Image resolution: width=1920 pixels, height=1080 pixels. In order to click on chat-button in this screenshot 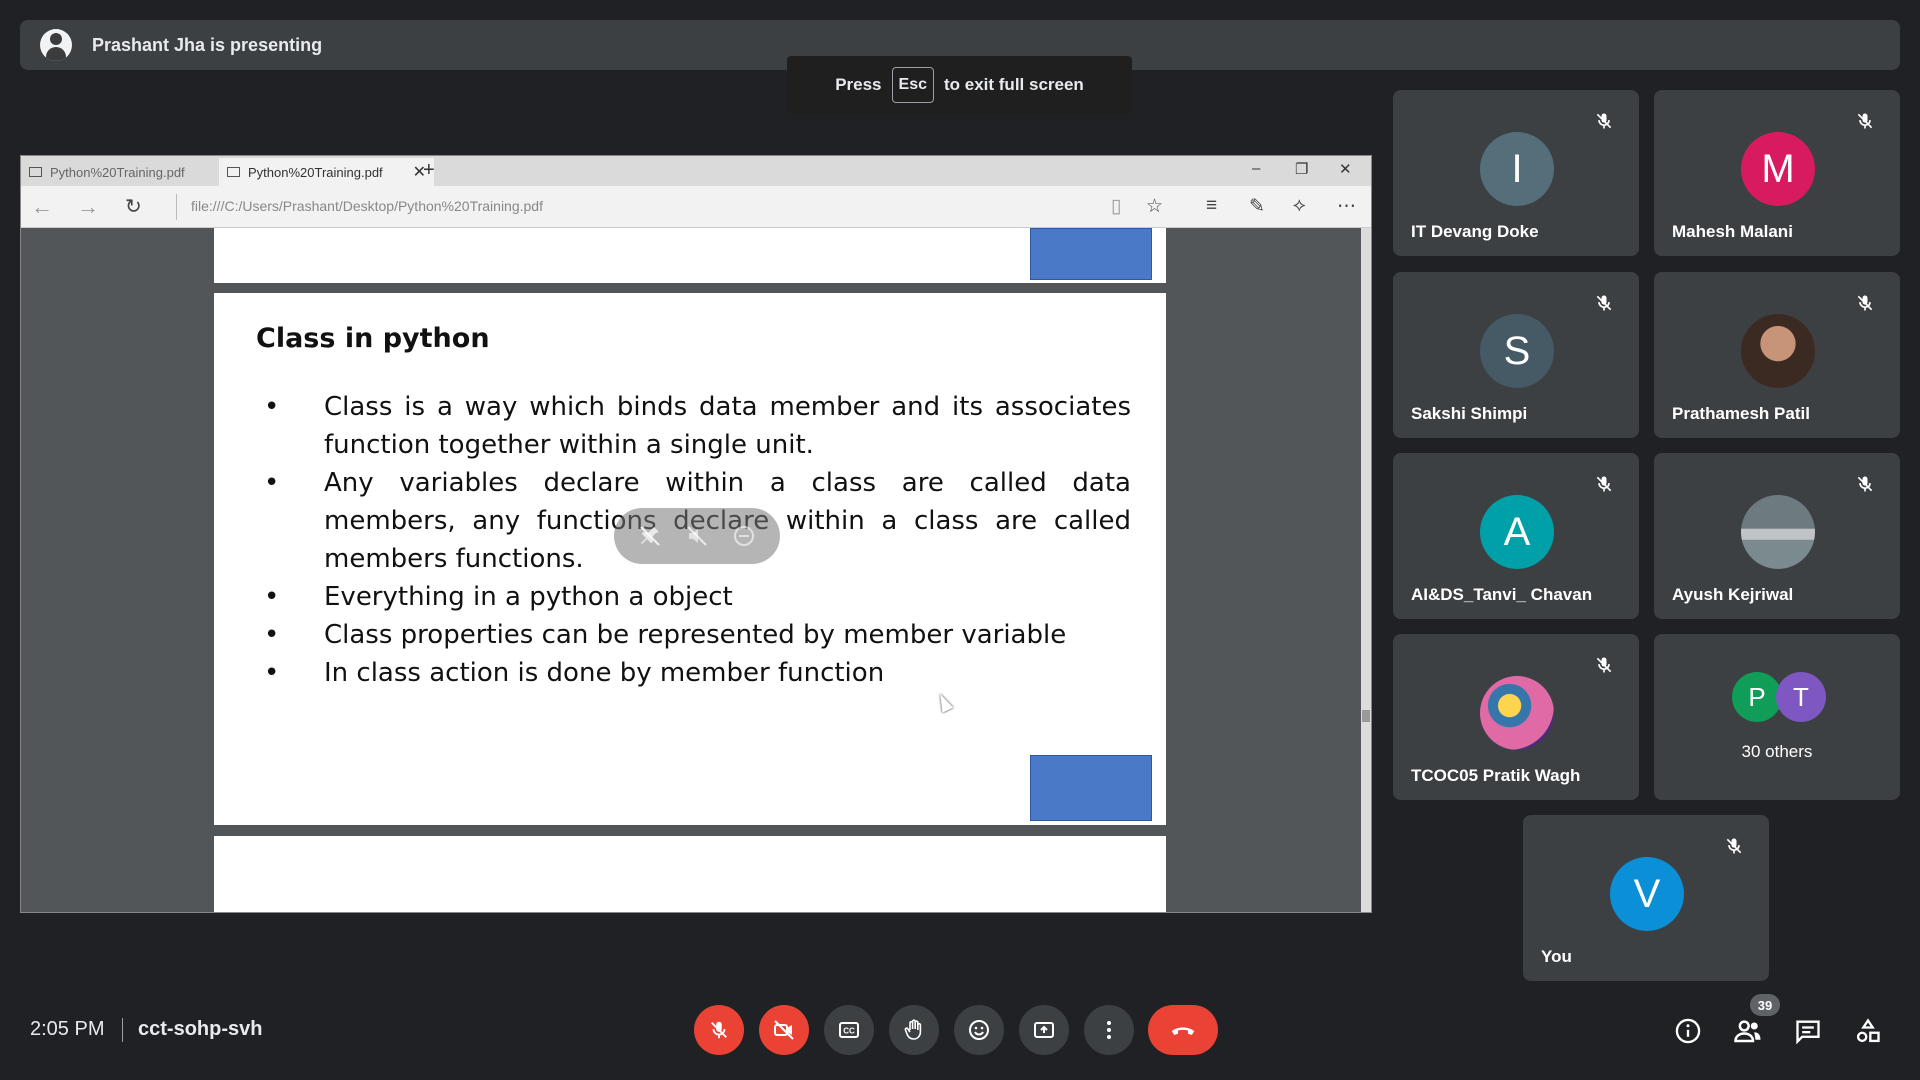, I will do `click(1808, 1031)`.